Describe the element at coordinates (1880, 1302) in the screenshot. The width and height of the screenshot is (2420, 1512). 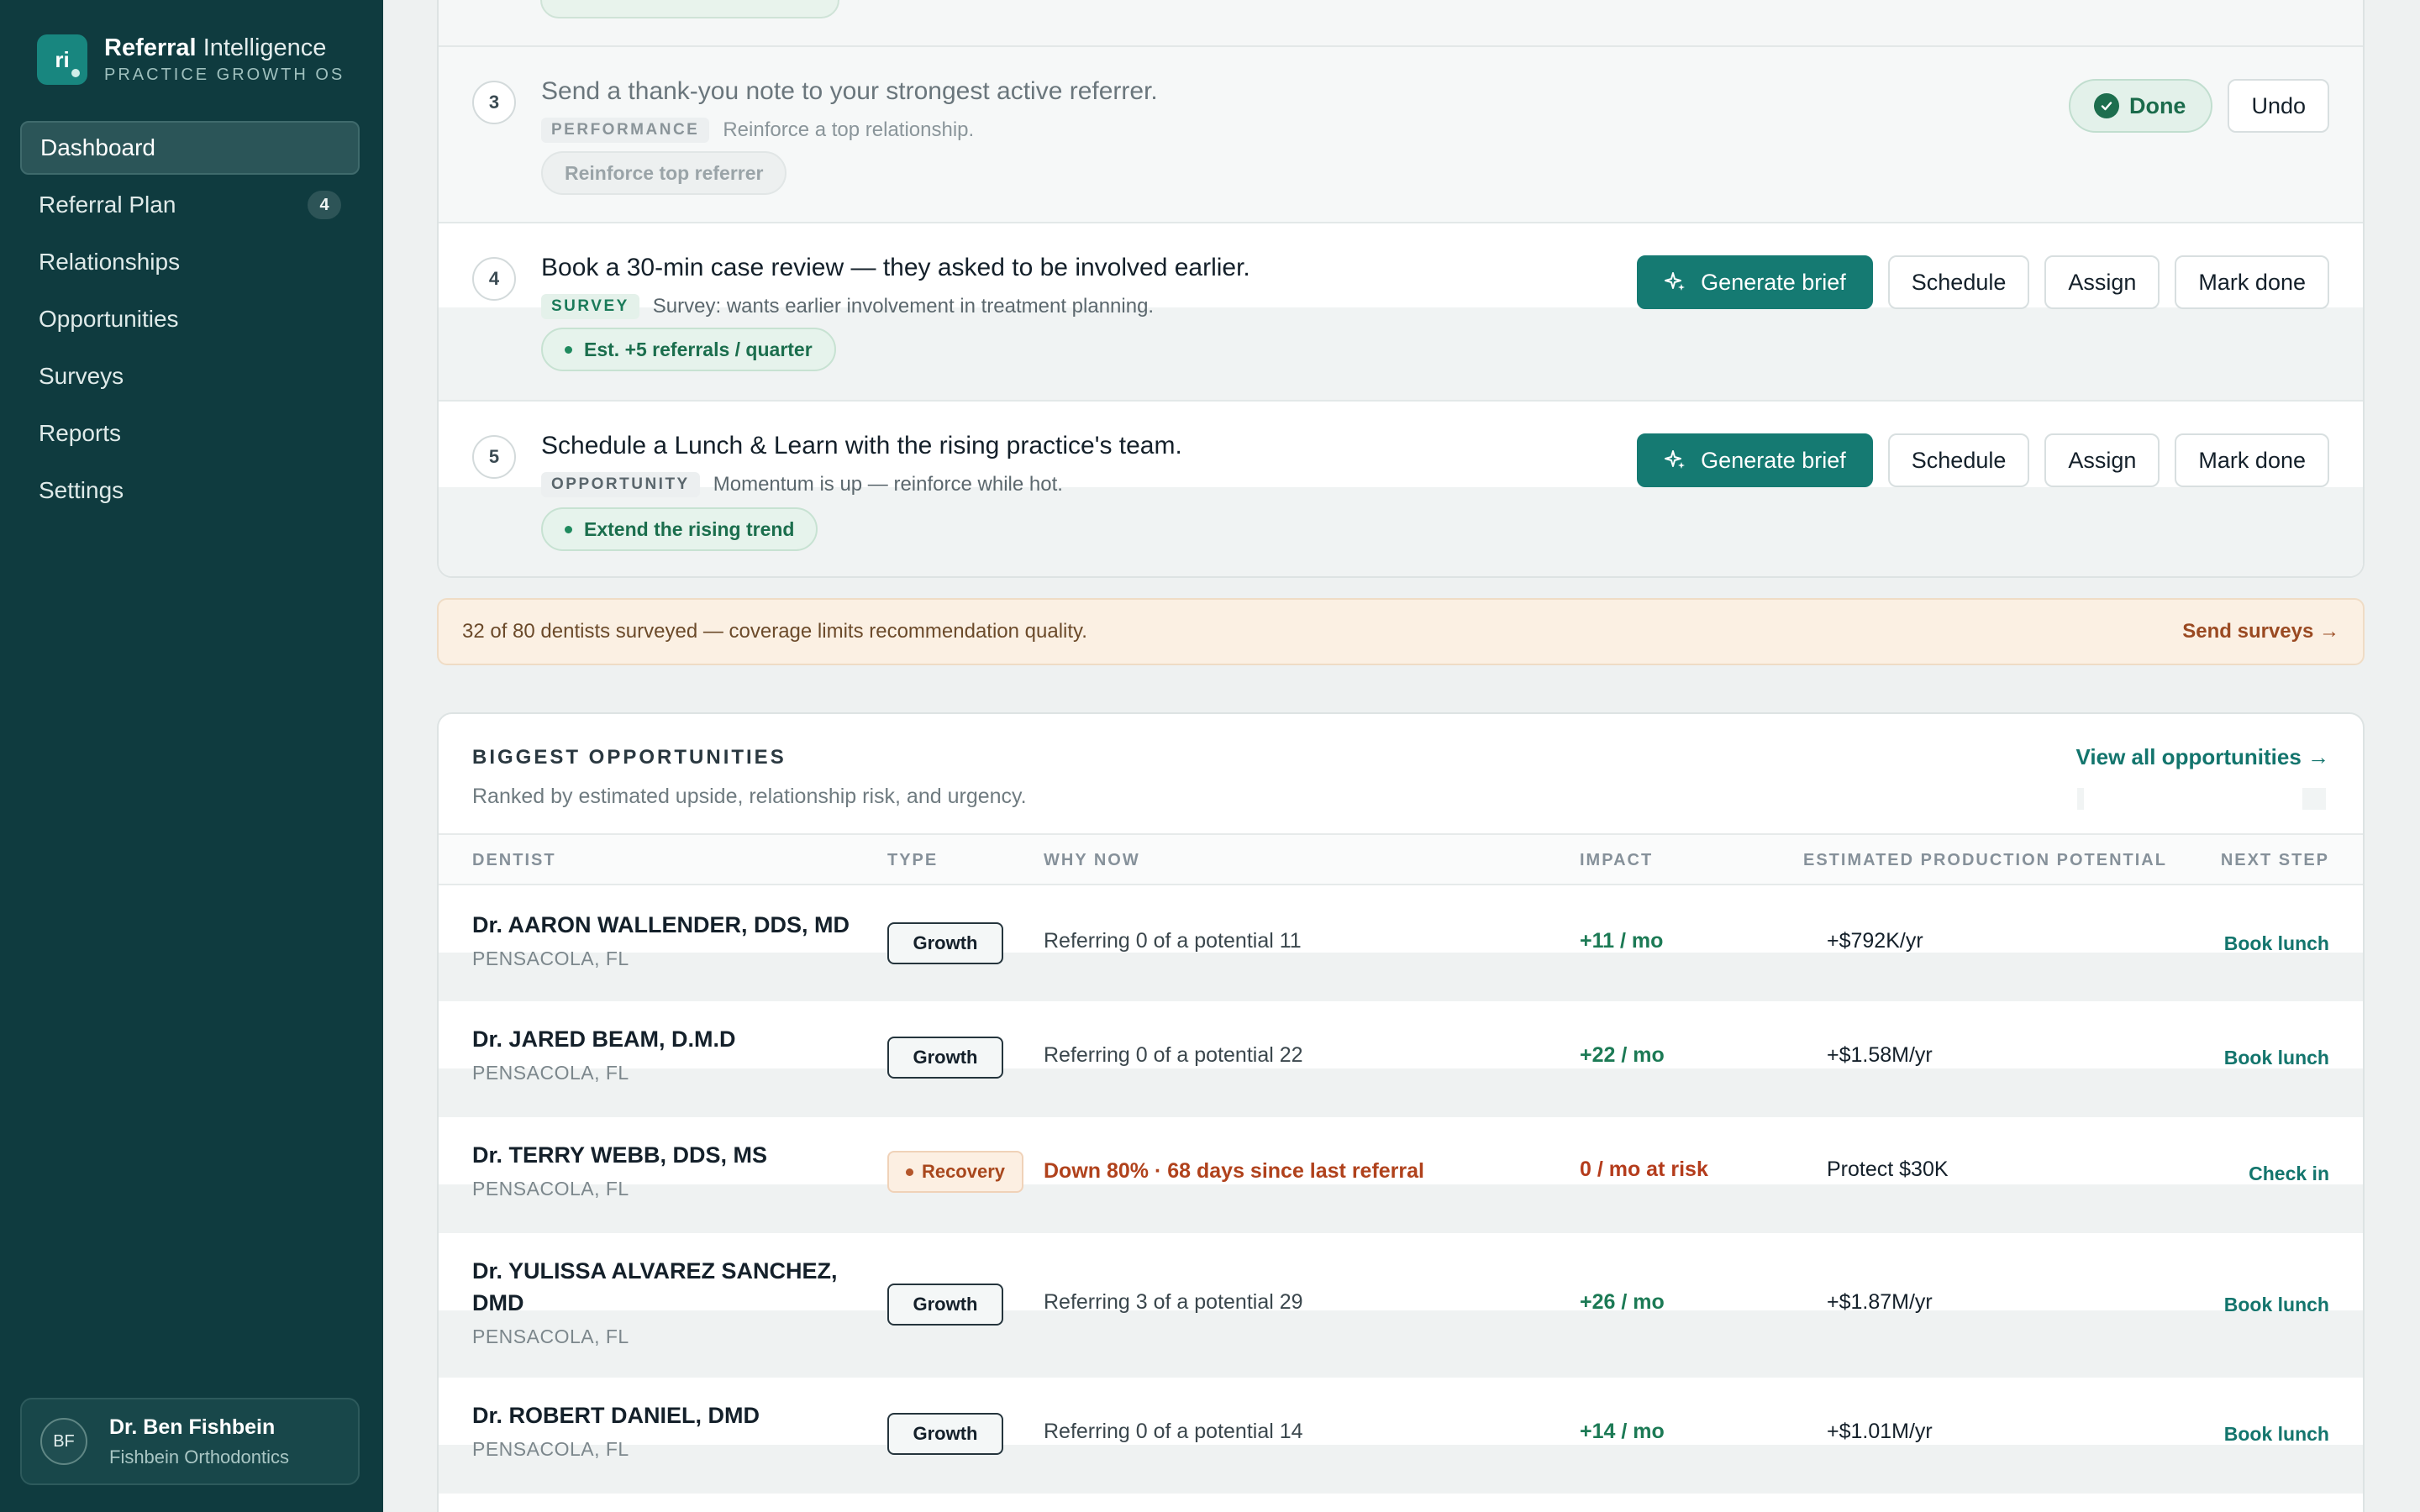
I see `production-potential: +$1.87M/yr` at that location.